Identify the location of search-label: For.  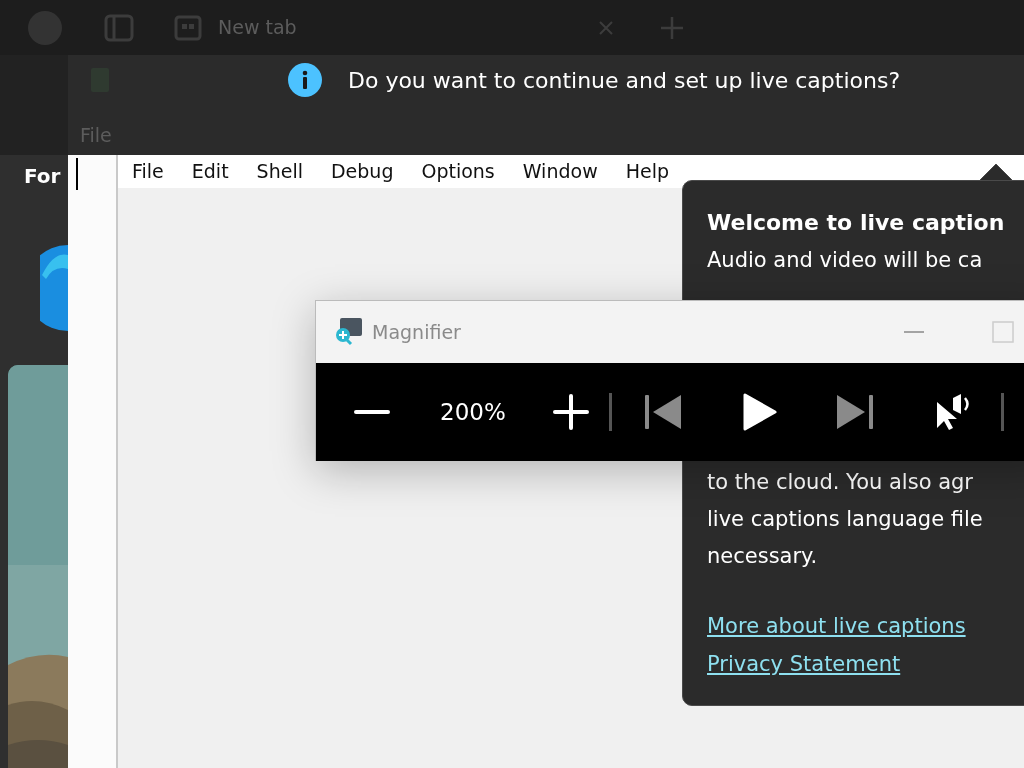
(42, 176).